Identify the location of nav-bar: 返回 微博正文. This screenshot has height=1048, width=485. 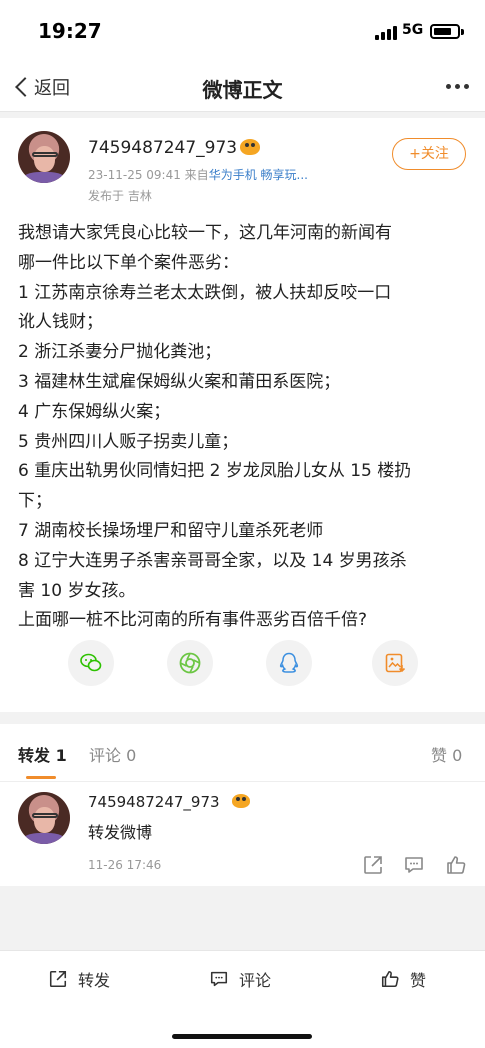
(242, 87).